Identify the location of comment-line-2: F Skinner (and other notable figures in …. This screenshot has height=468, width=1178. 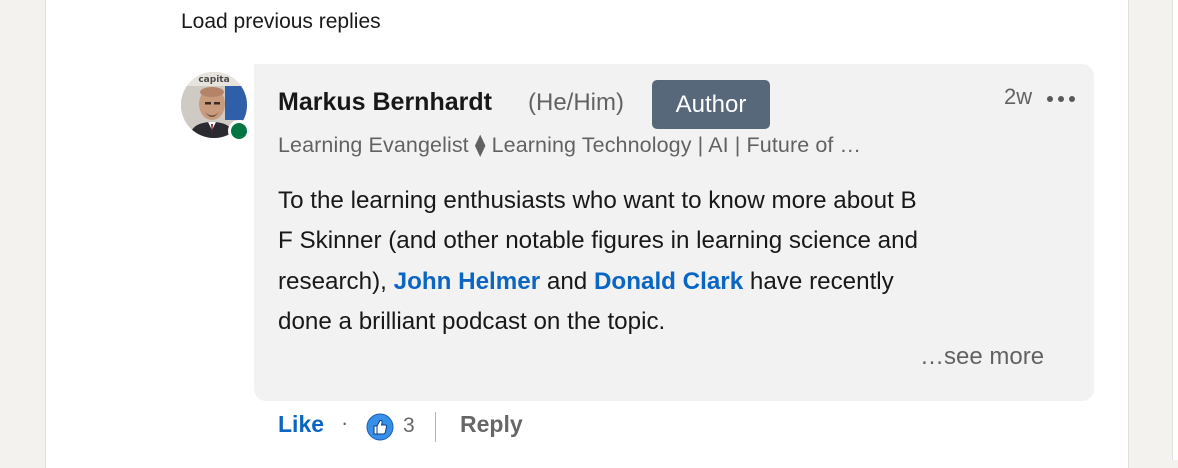
(598, 241).